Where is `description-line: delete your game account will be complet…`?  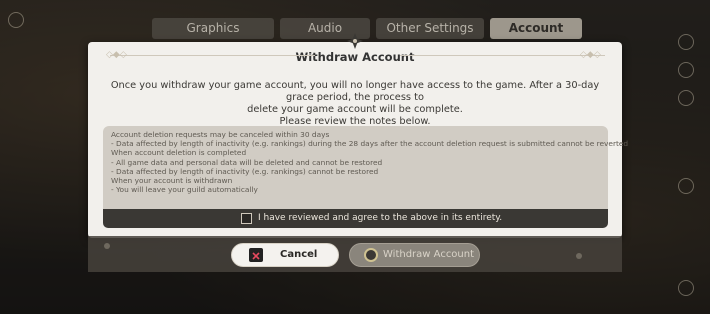
description-line: delete your game account will be complet… is located at coordinates (355, 109).